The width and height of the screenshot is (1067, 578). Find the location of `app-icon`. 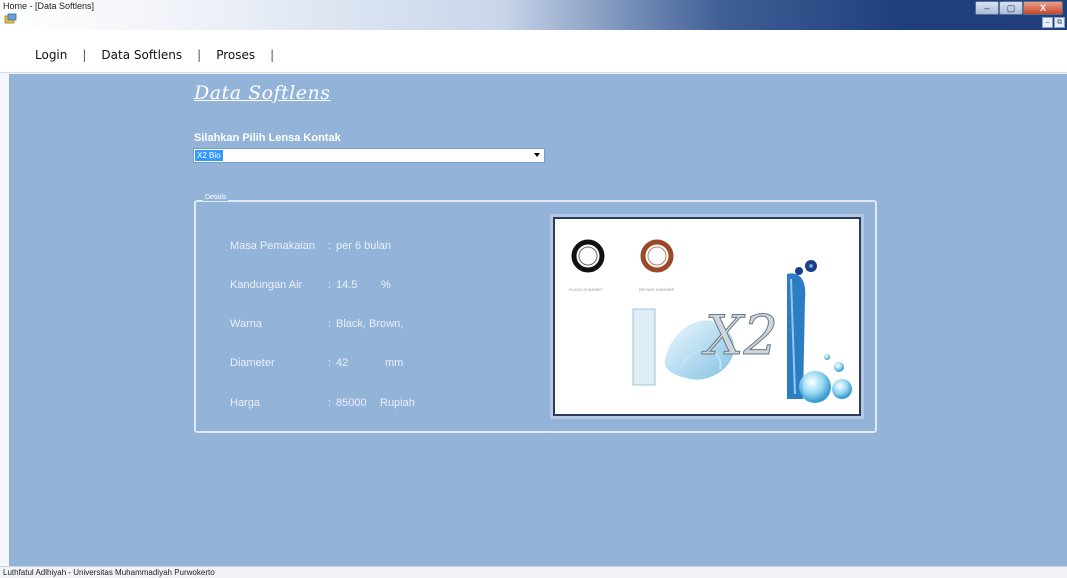

app-icon is located at coordinates (10, 18).